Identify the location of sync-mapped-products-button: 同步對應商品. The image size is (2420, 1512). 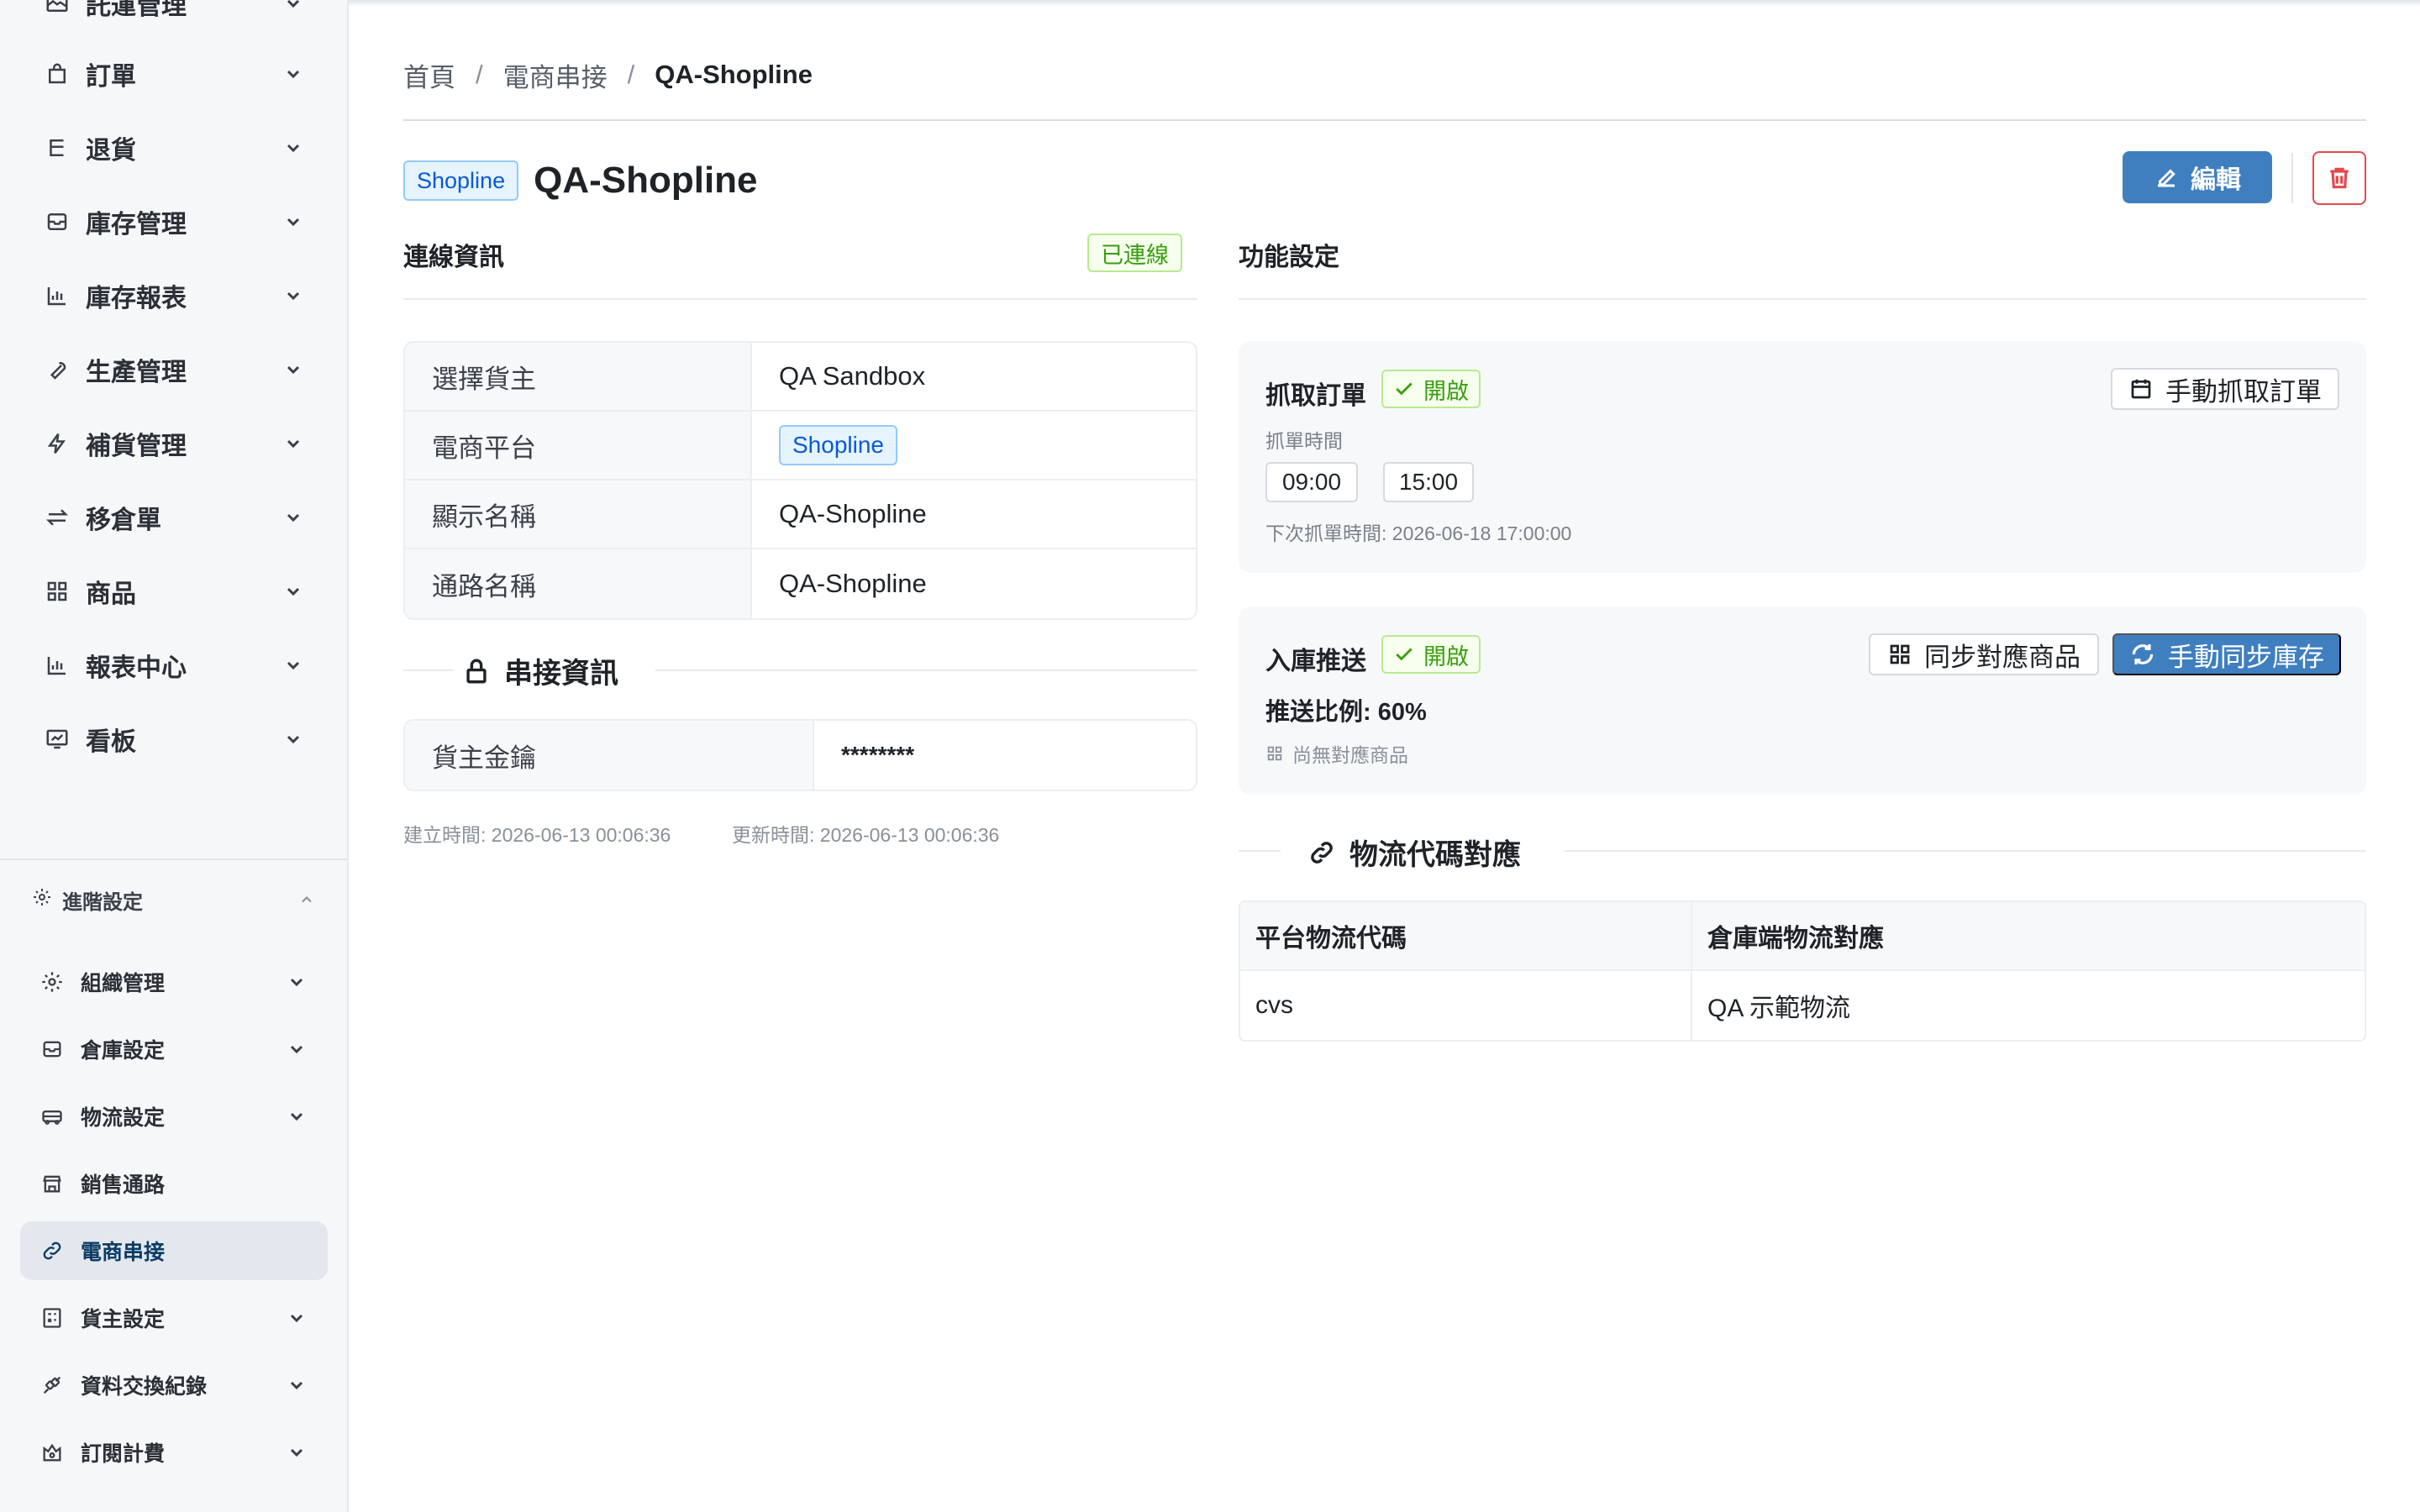
(1984, 654).